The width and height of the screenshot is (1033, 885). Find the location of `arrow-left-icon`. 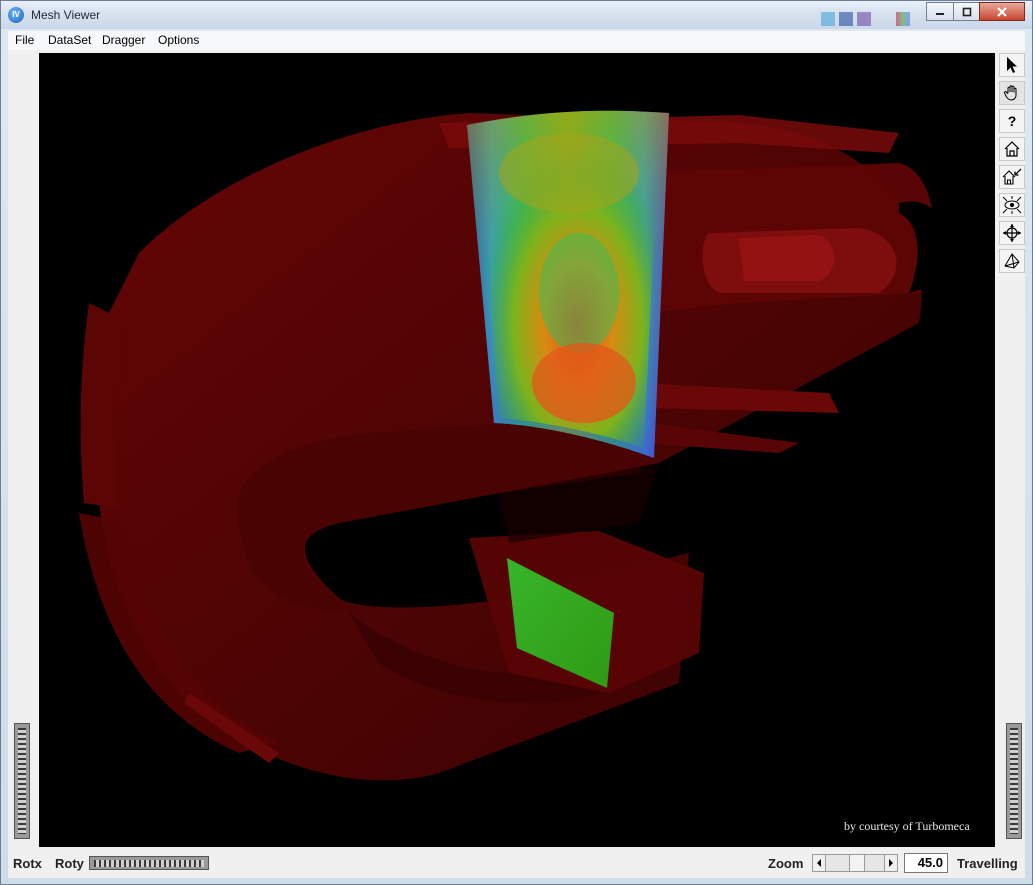

arrow-left-icon is located at coordinates (819, 863).